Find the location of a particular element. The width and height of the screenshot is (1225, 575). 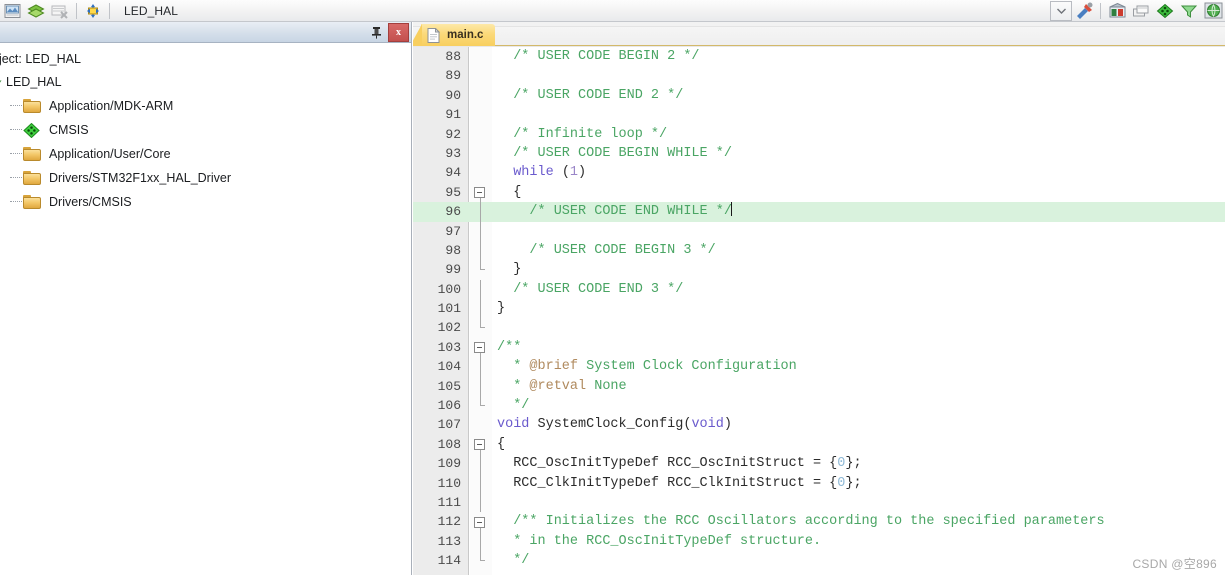

tree-item-label: Drivers/CMSIS is located at coordinates (90, 202).